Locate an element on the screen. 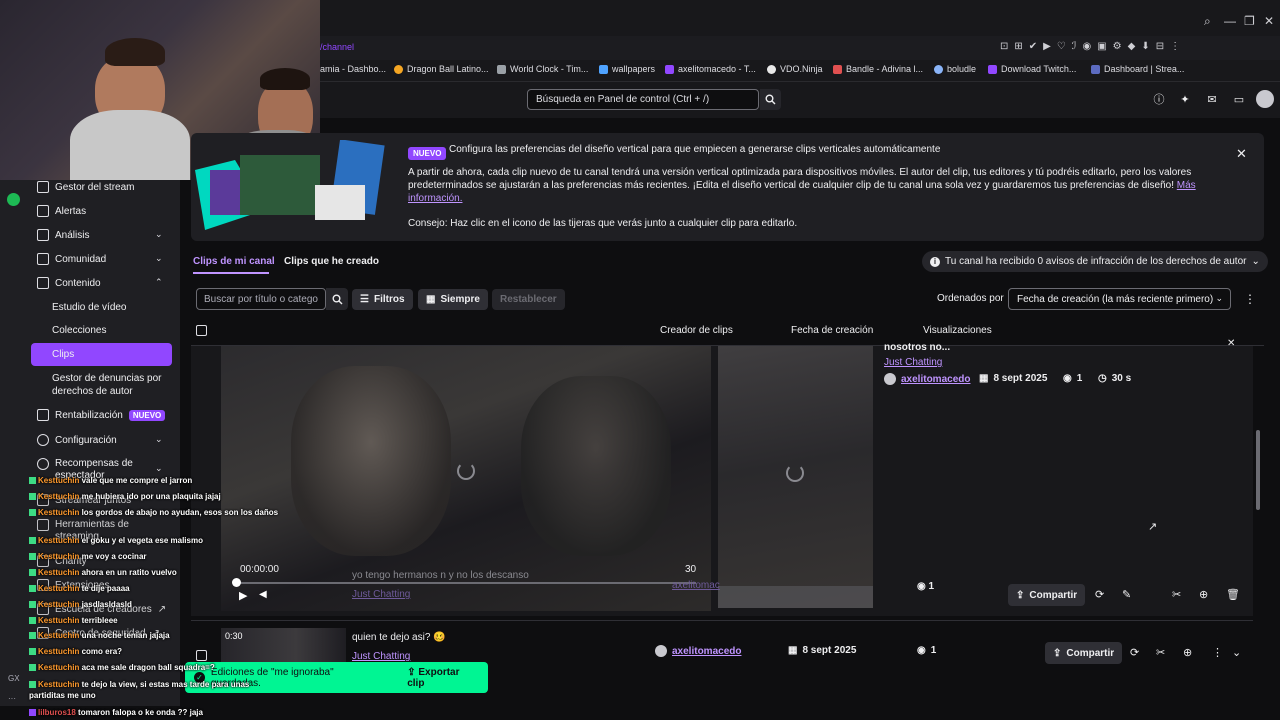  clip-title: quien te dejo asi? 🥴 is located at coordinates (399, 637).